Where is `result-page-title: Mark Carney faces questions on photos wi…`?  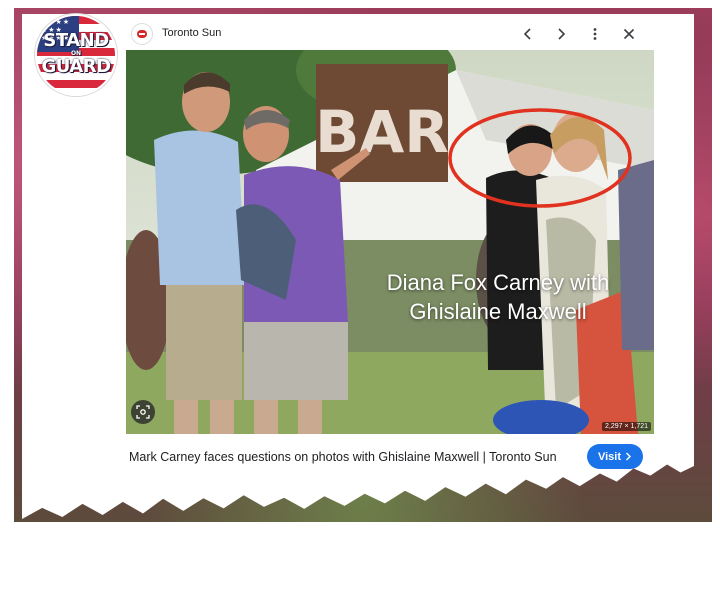
result-page-title: Mark Carney faces questions on photos wi… is located at coordinates (343, 457).